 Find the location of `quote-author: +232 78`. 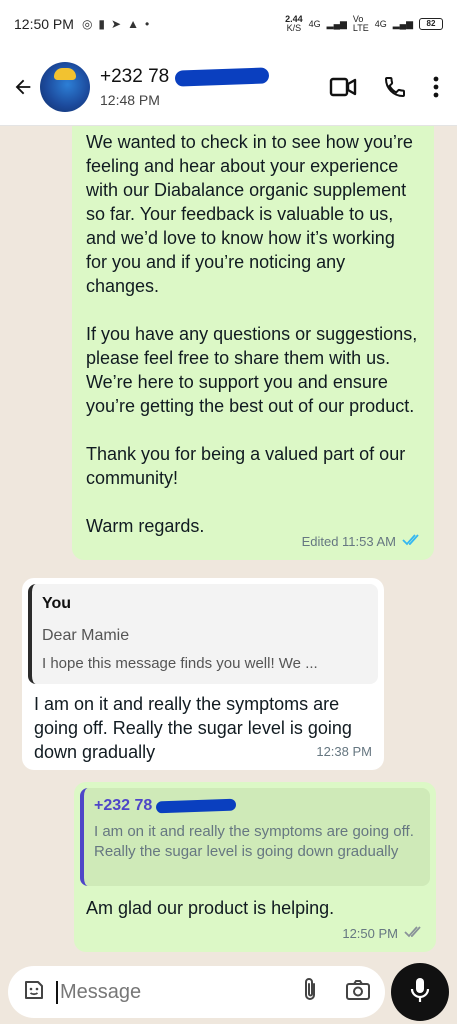

quote-author: +232 78 is located at coordinates (257, 806).